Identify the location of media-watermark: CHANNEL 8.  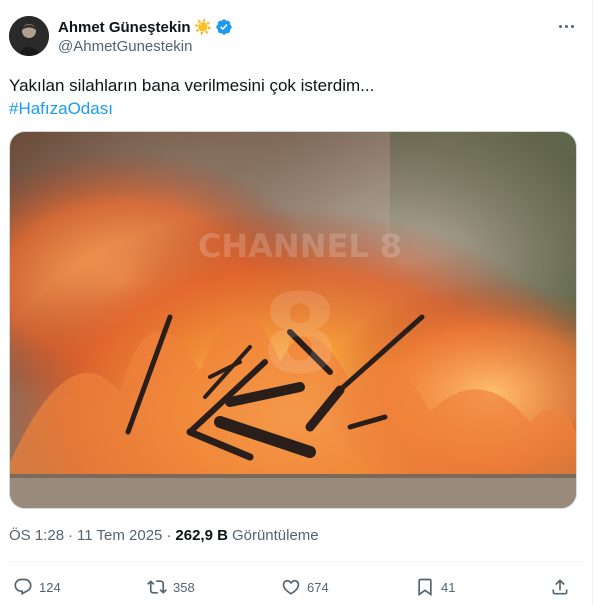
(300, 246).